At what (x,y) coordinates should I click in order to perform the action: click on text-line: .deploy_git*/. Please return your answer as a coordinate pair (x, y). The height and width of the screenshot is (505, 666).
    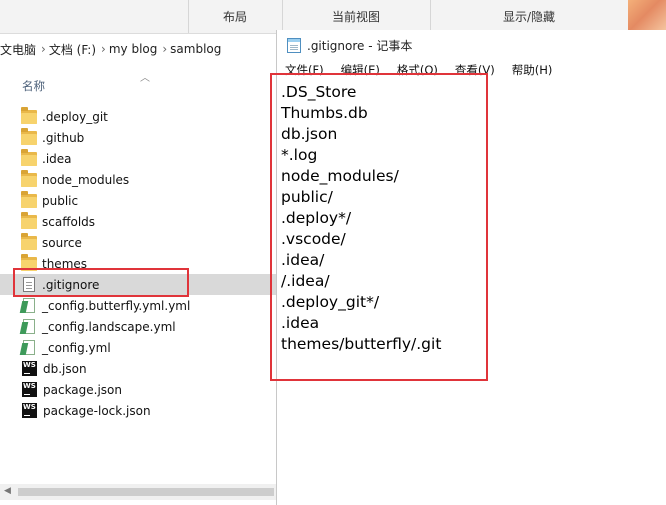
    Looking at the image, I should click on (330, 302).